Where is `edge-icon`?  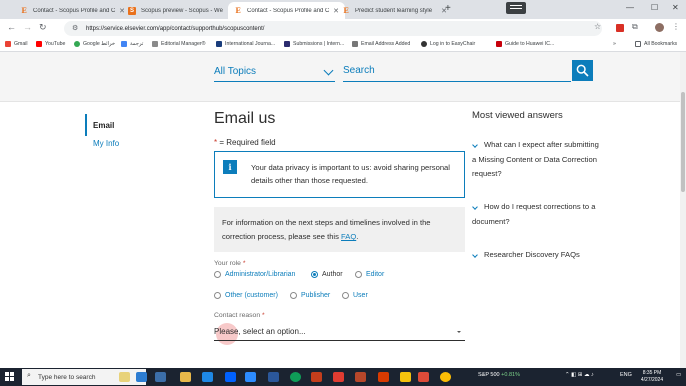 edge-icon is located at coordinates (295, 377).